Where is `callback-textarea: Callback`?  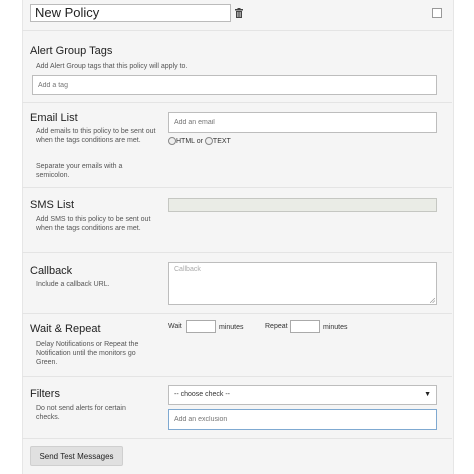
callback-textarea: Callback is located at coordinates (302, 283).